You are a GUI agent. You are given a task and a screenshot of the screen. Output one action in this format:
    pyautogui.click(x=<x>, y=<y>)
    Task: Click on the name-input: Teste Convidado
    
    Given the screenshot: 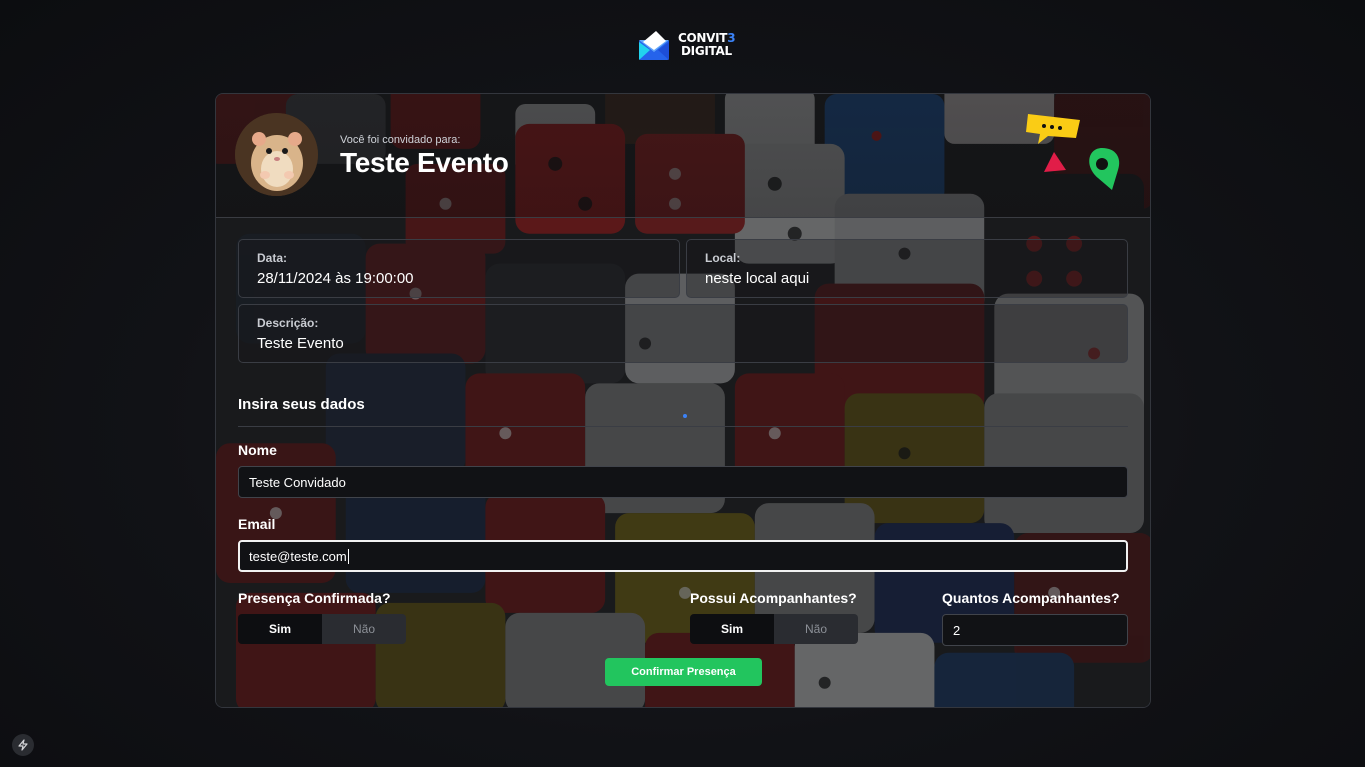 What is the action you would take?
    pyautogui.click(x=683, y=482)
    